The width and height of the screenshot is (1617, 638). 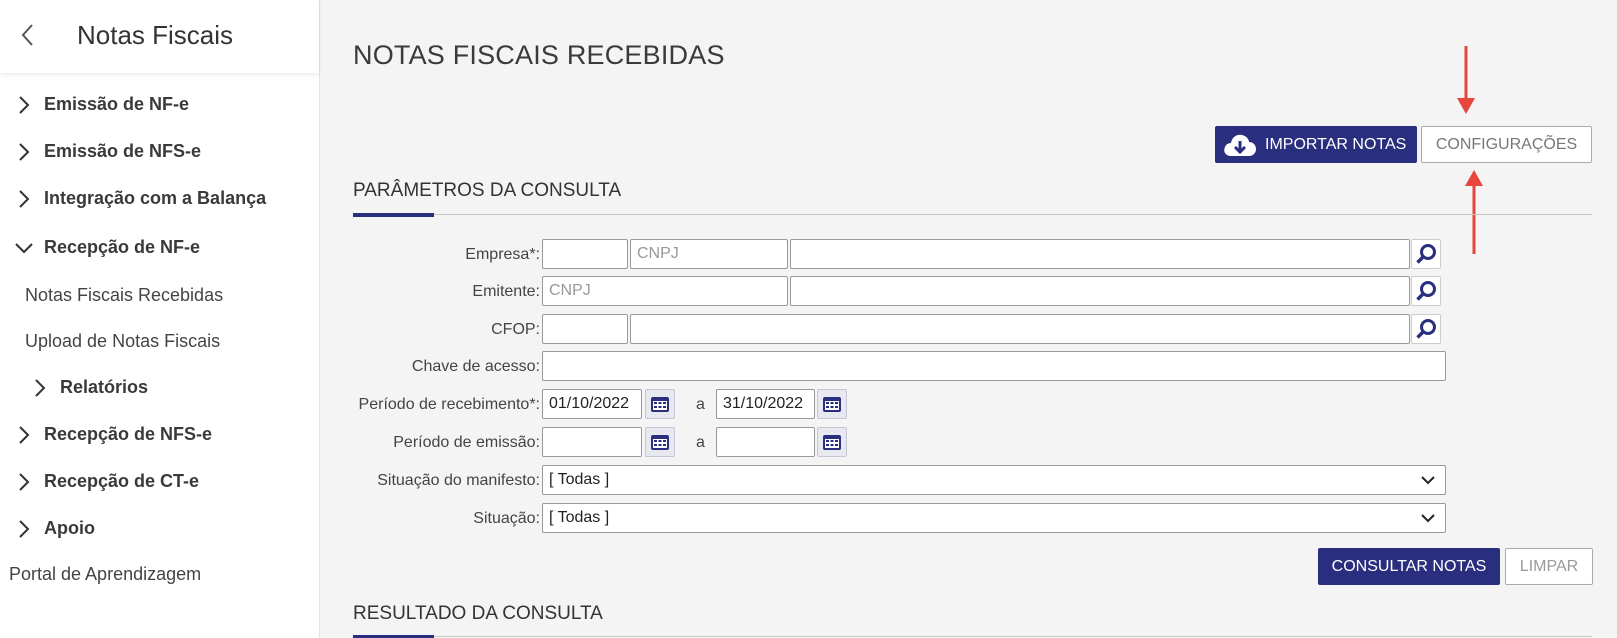 I want to click on params-section-title: PARÂMETROS DA CONSULTA, so click(x=487, y=190).